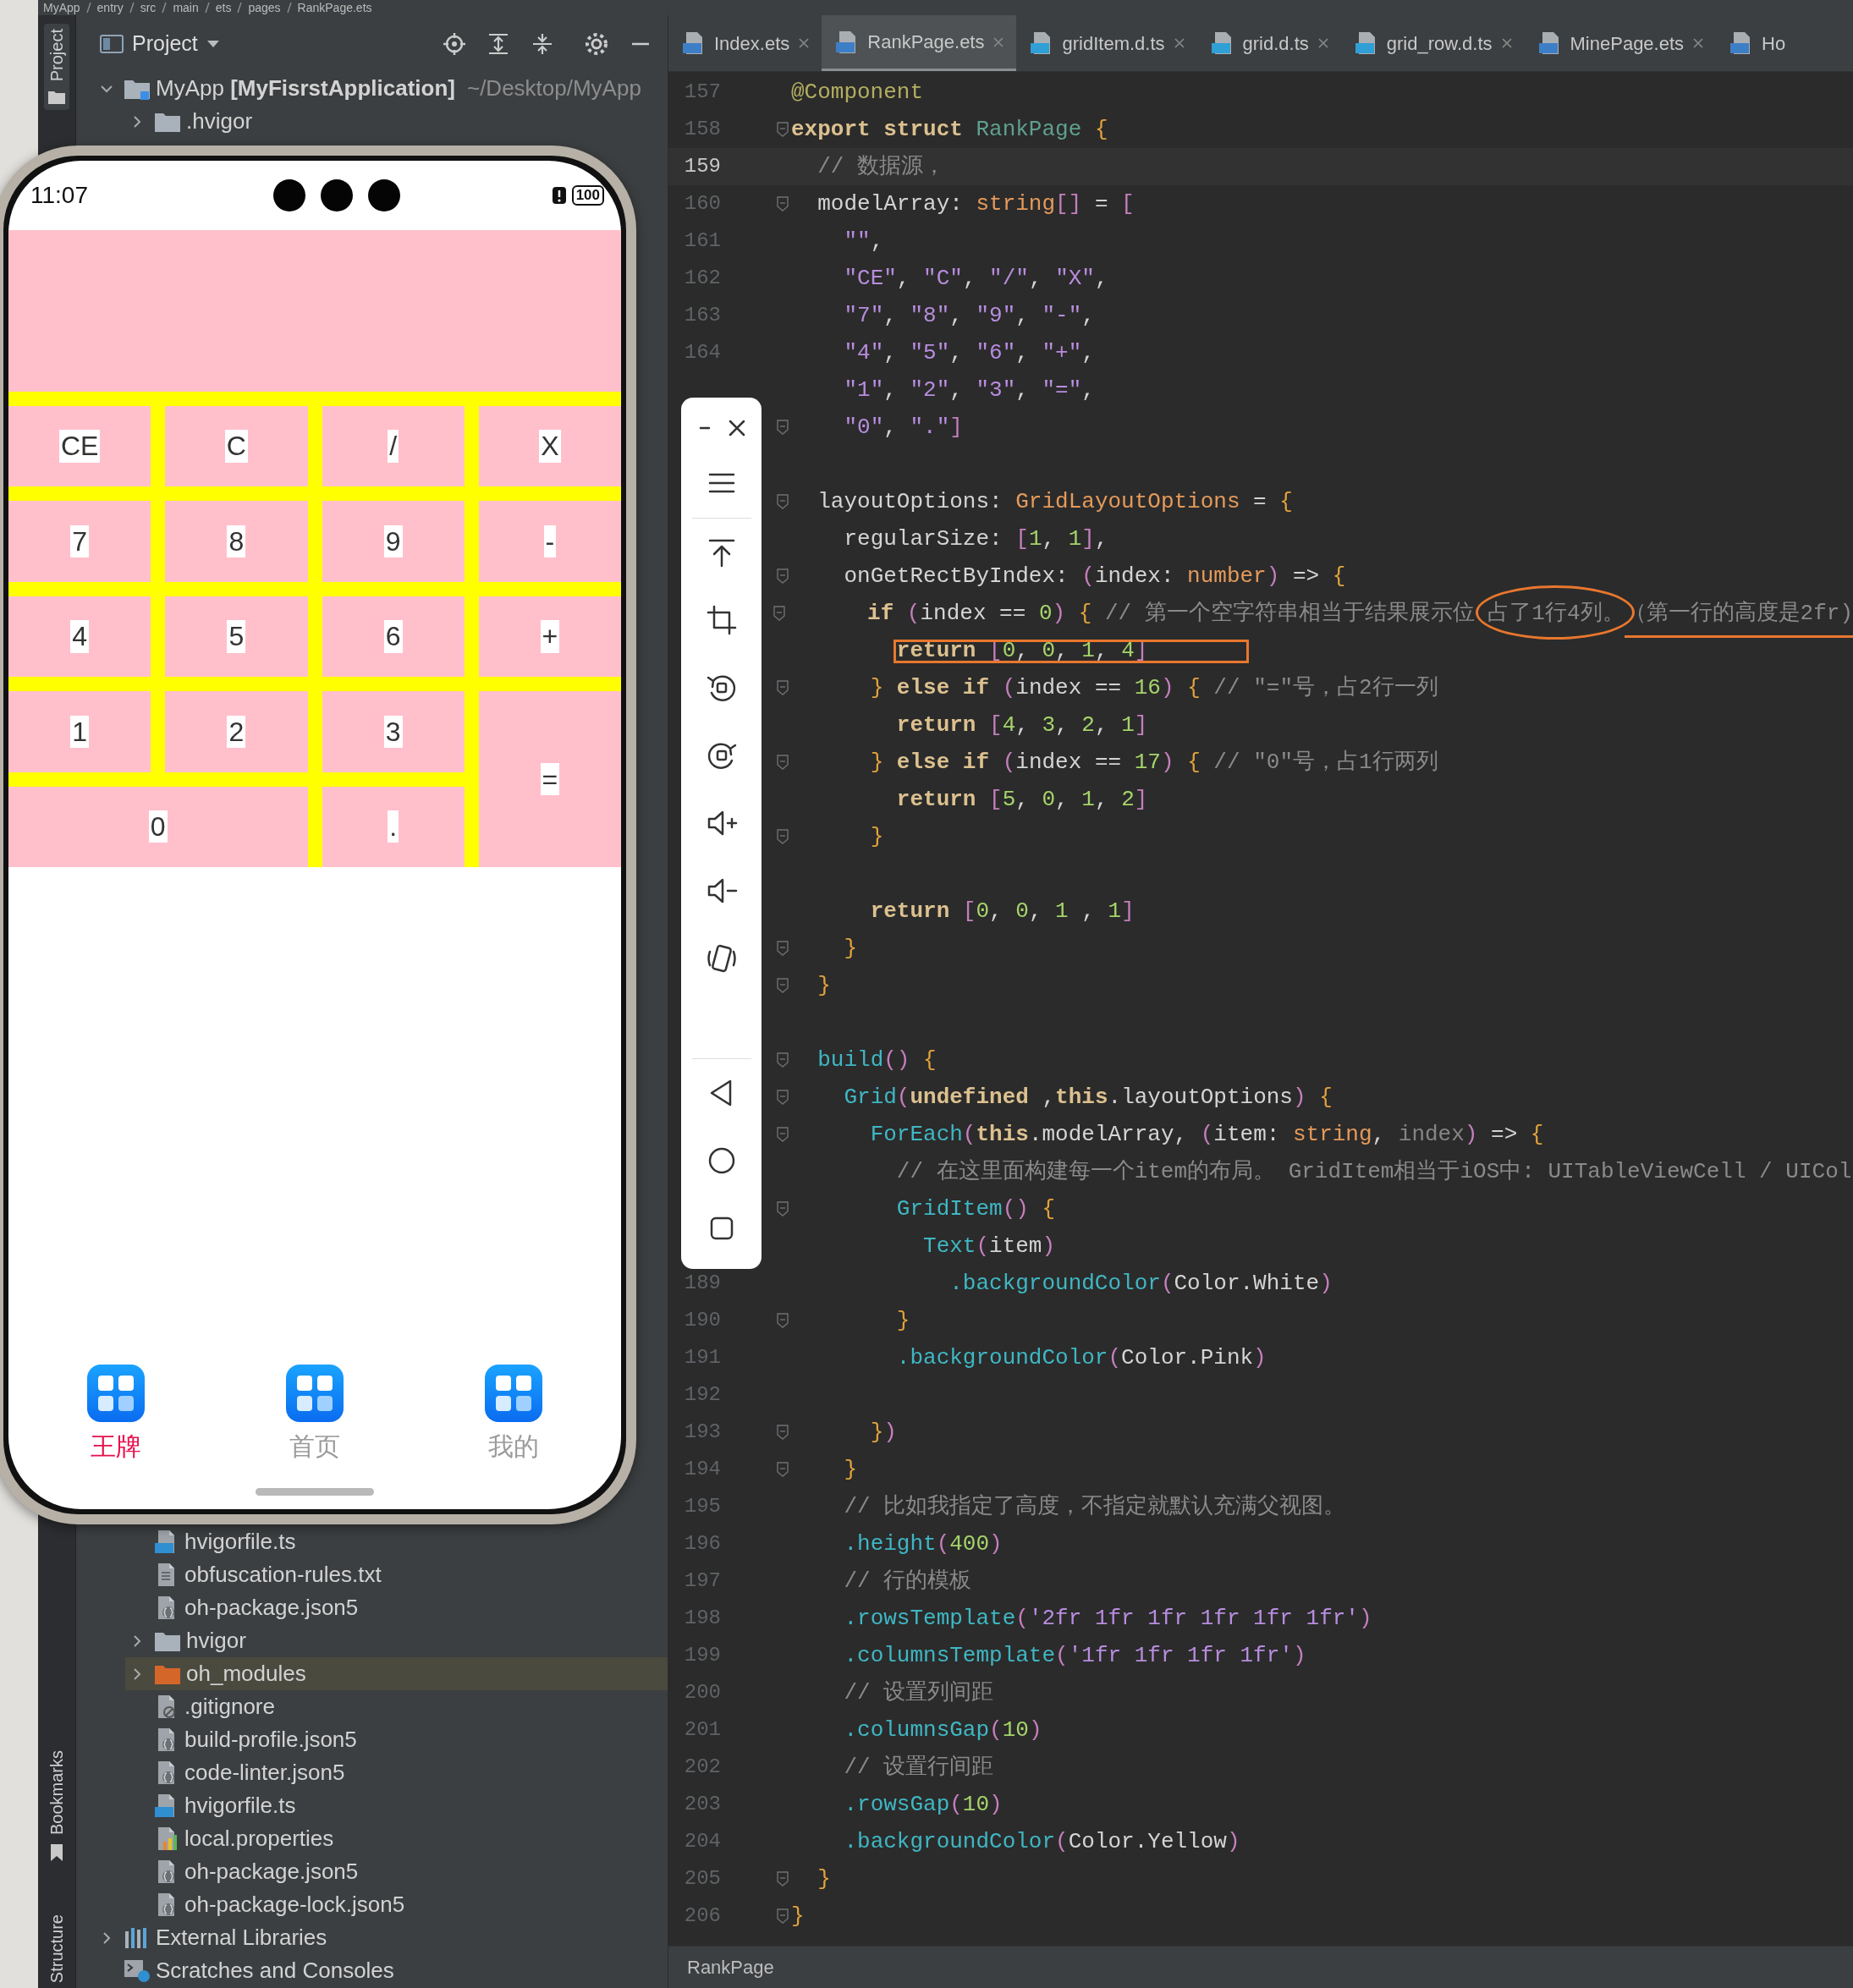 The height and width of the screenshot is (1988, 1853). Describe the element at coordinates (745, 43) in the screenshot. I see `editor-tab: Index.ets` at that location.